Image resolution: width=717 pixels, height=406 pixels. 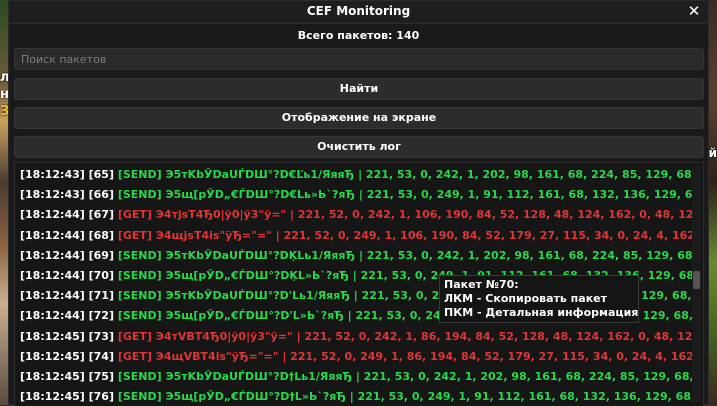 What do you see at coordinates (481, 284) in the screenshot?
I see `tooltip-title: Пакет №70:` at bounding box center [481, 284].